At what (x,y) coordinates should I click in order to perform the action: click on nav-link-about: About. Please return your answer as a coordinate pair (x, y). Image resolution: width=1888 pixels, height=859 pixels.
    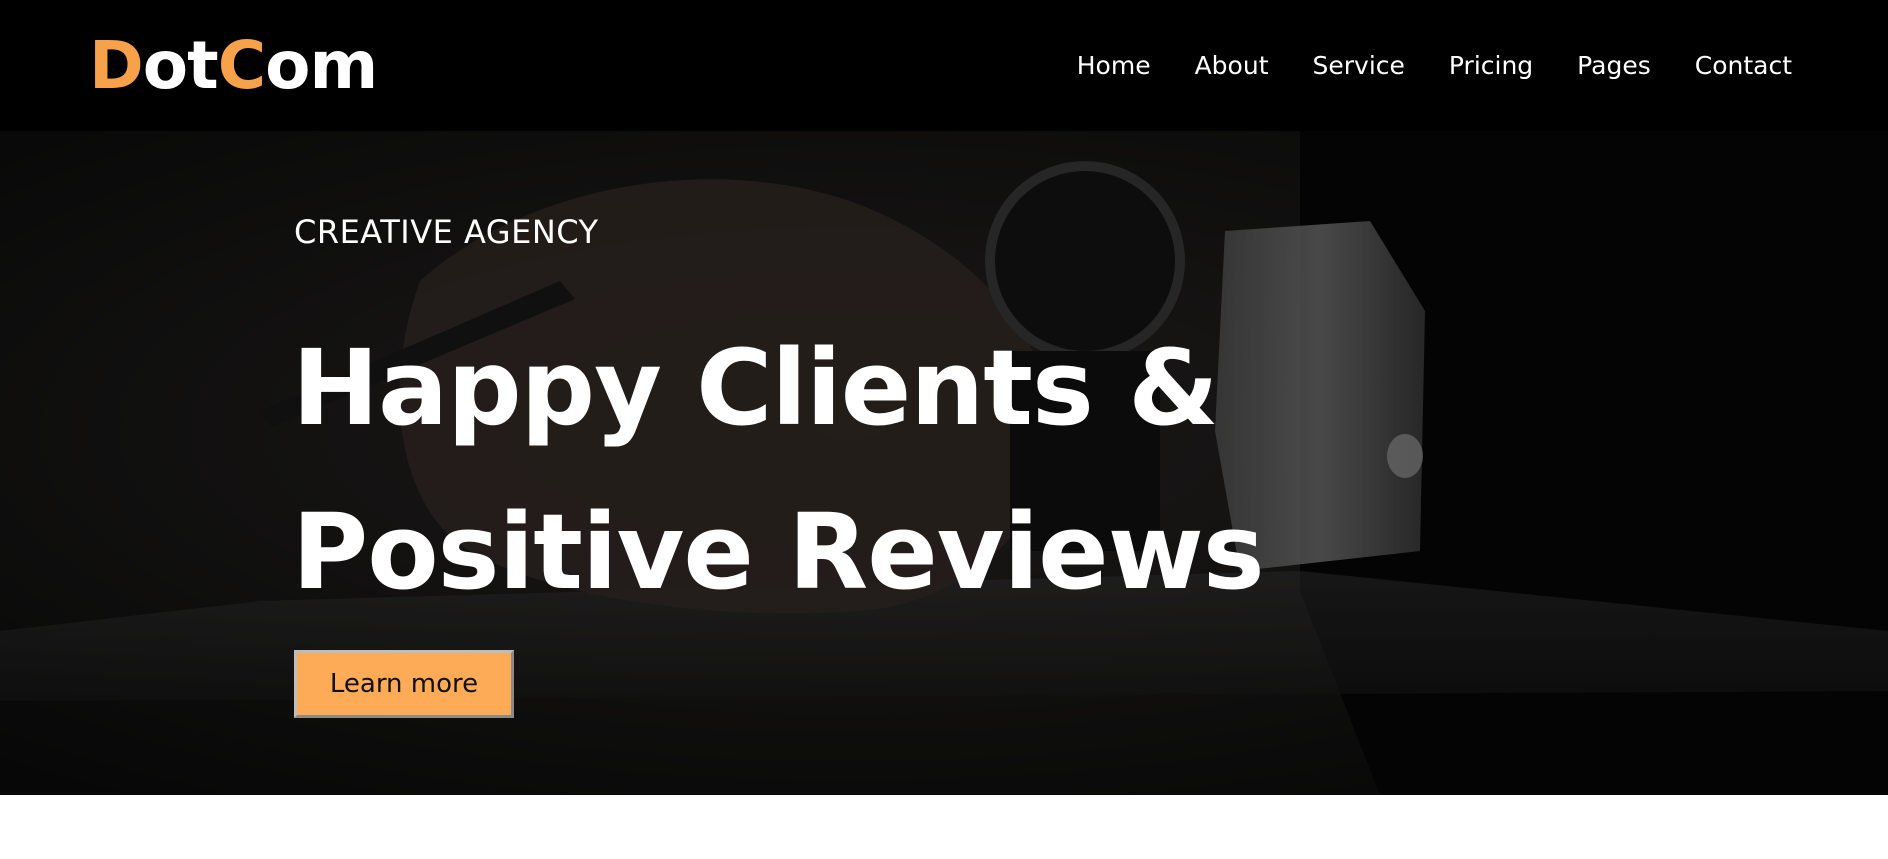
    Looking at the image, I should click on (1232, 66).